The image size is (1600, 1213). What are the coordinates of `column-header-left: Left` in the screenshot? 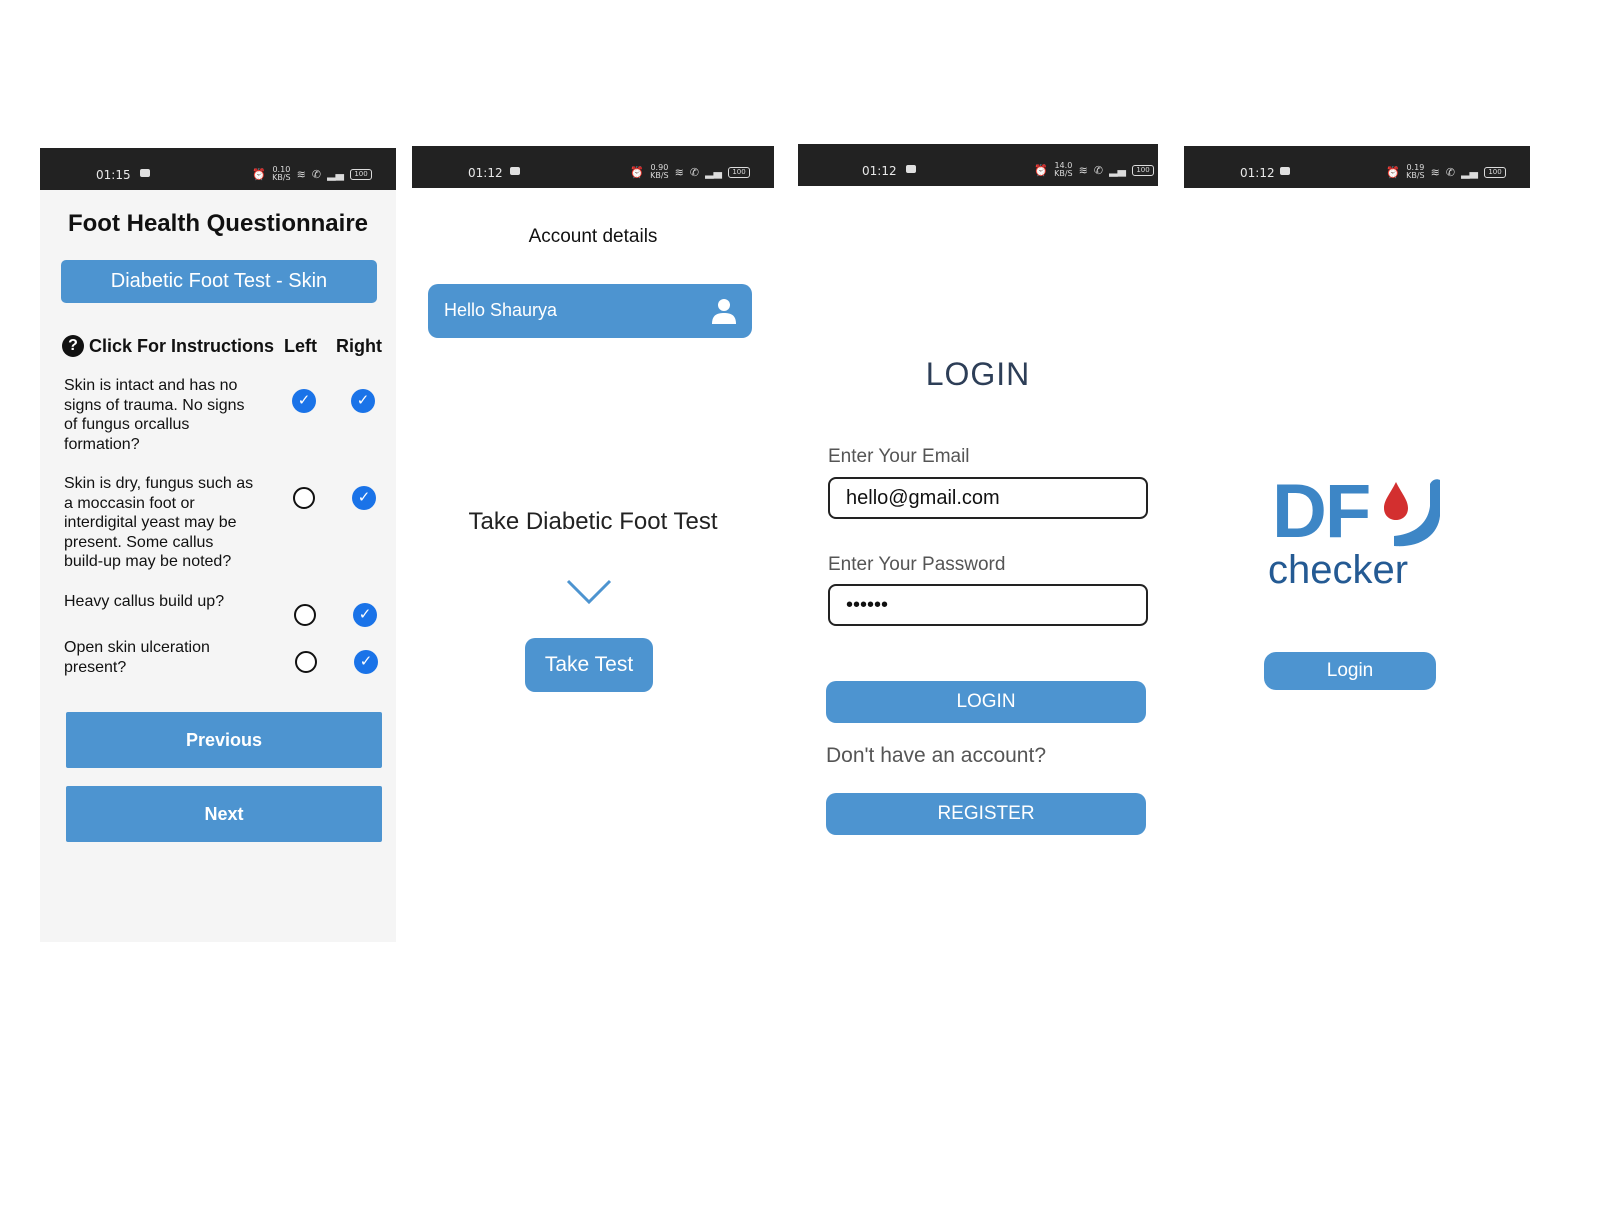 It's located at (300, 346).